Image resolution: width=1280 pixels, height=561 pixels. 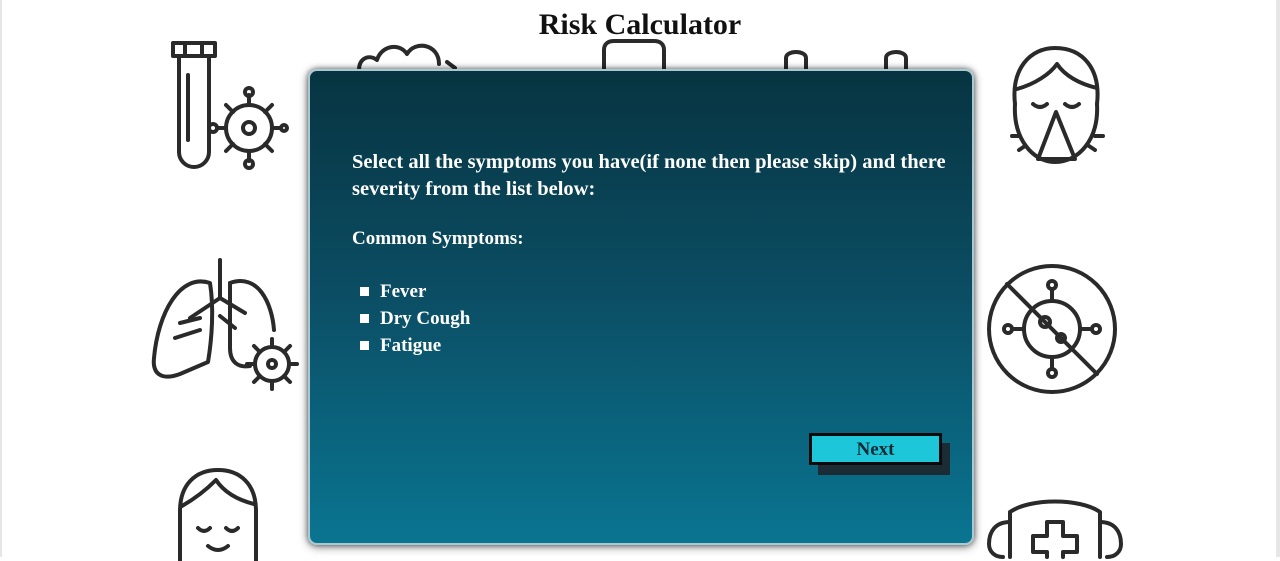 I want to click on symptom-option-dry-cough: Dry Cough, so click(x=415, y=318).